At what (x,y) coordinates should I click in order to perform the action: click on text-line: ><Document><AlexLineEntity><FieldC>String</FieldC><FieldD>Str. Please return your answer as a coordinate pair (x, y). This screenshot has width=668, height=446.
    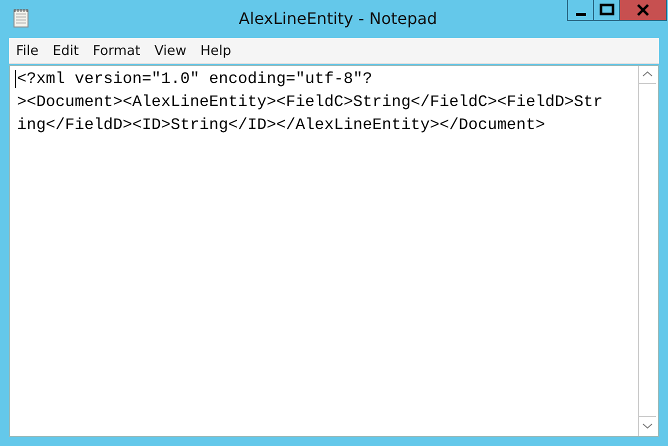
    Looking at the image, I should click on (310, 102).